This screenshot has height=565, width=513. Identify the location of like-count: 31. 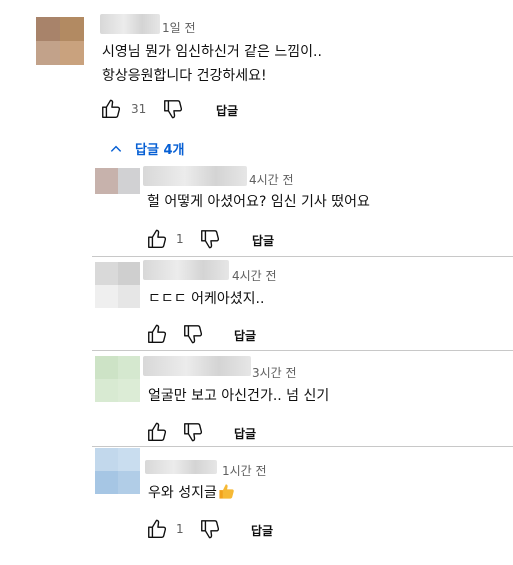
(139, 109).